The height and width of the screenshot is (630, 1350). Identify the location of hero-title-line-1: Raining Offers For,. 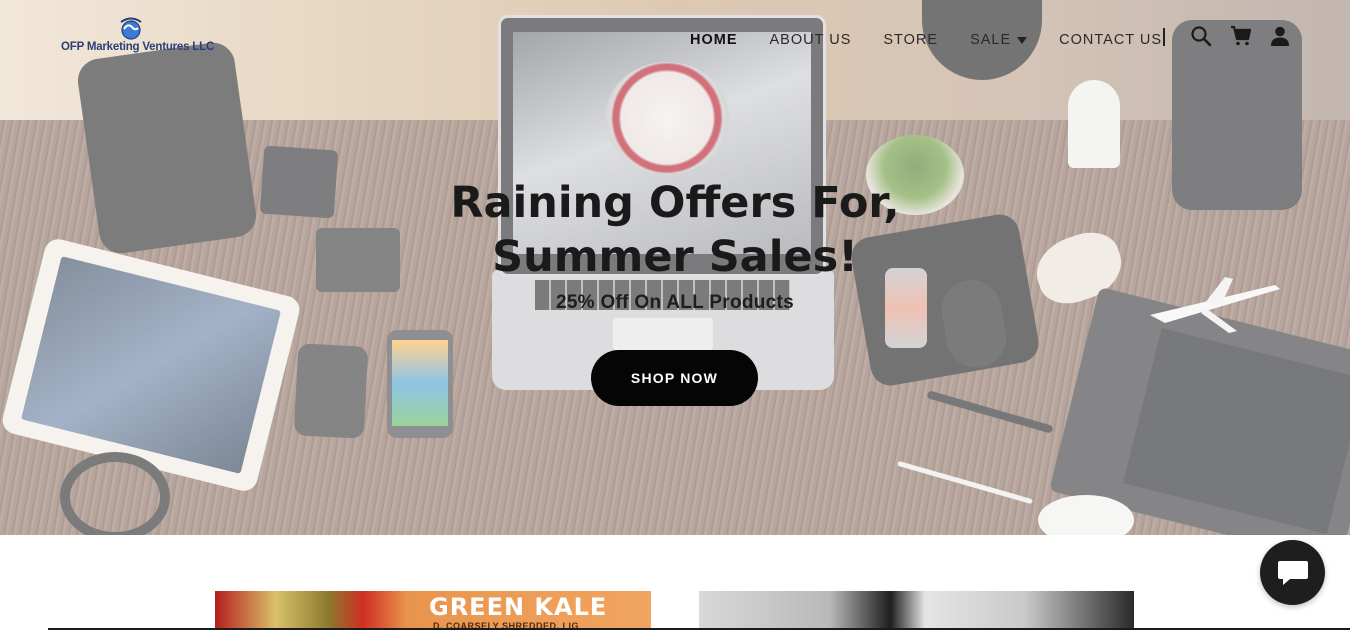
(675, 203).